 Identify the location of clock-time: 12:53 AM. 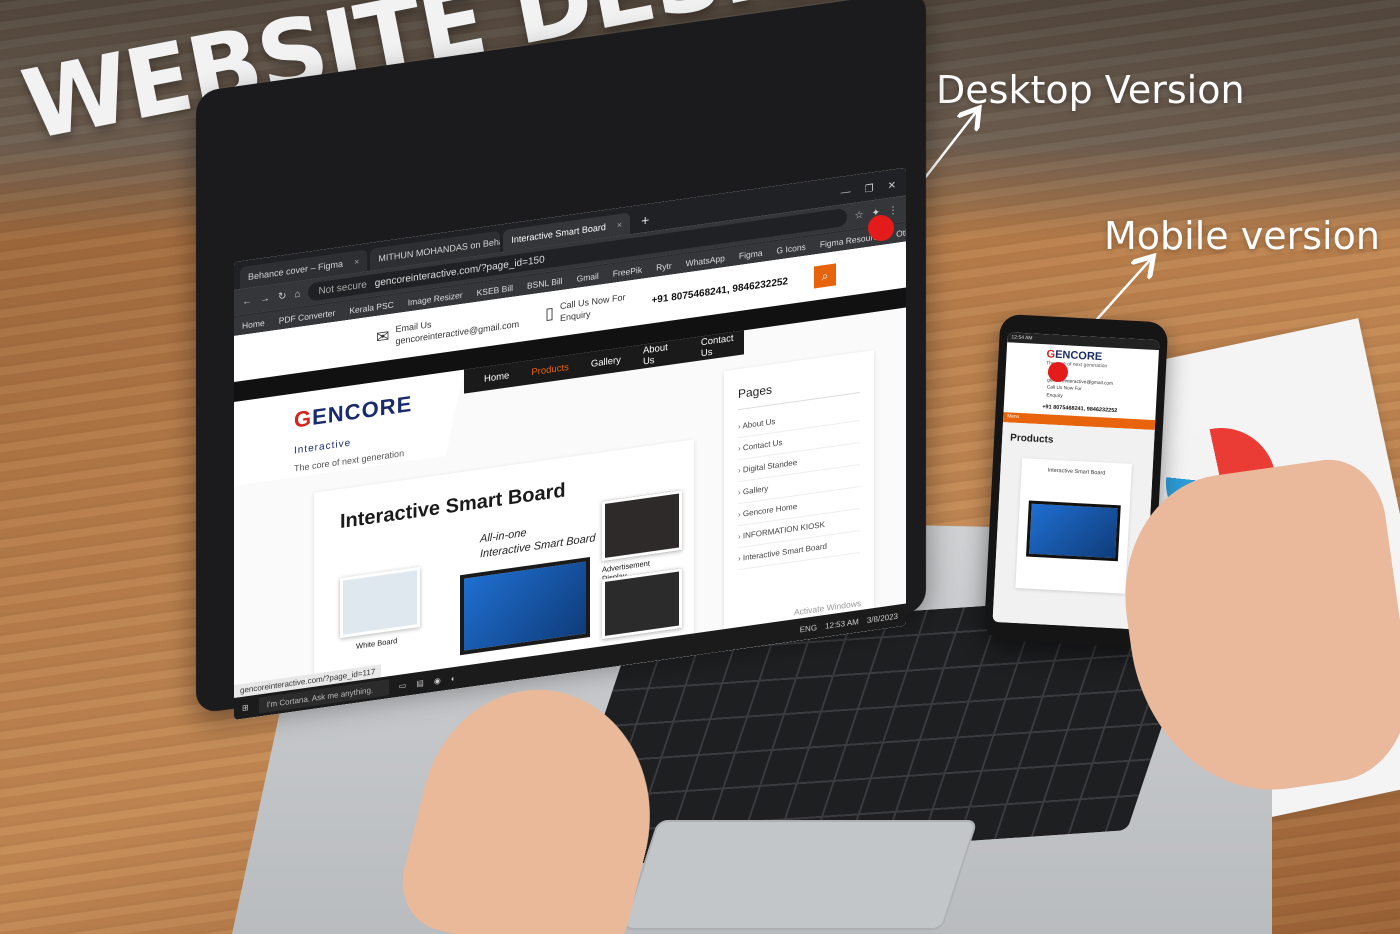
(842, 624).